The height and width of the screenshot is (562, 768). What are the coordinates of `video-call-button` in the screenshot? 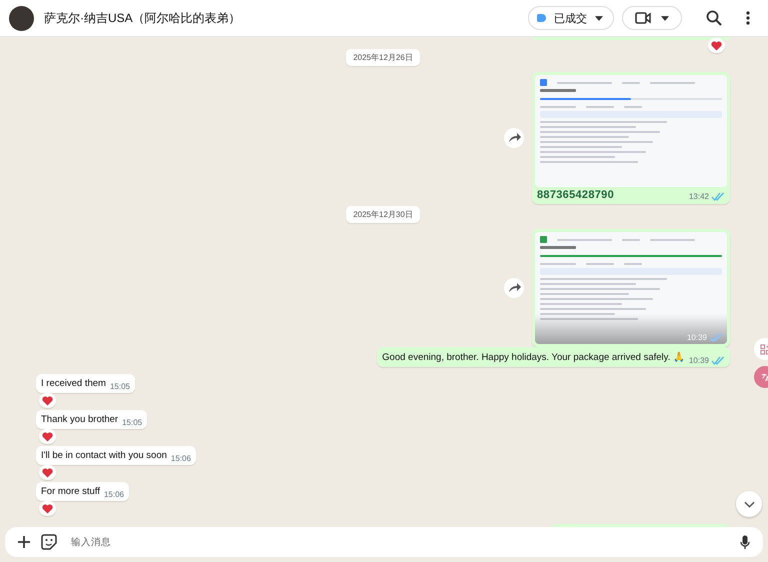 It's located at (652, 18).